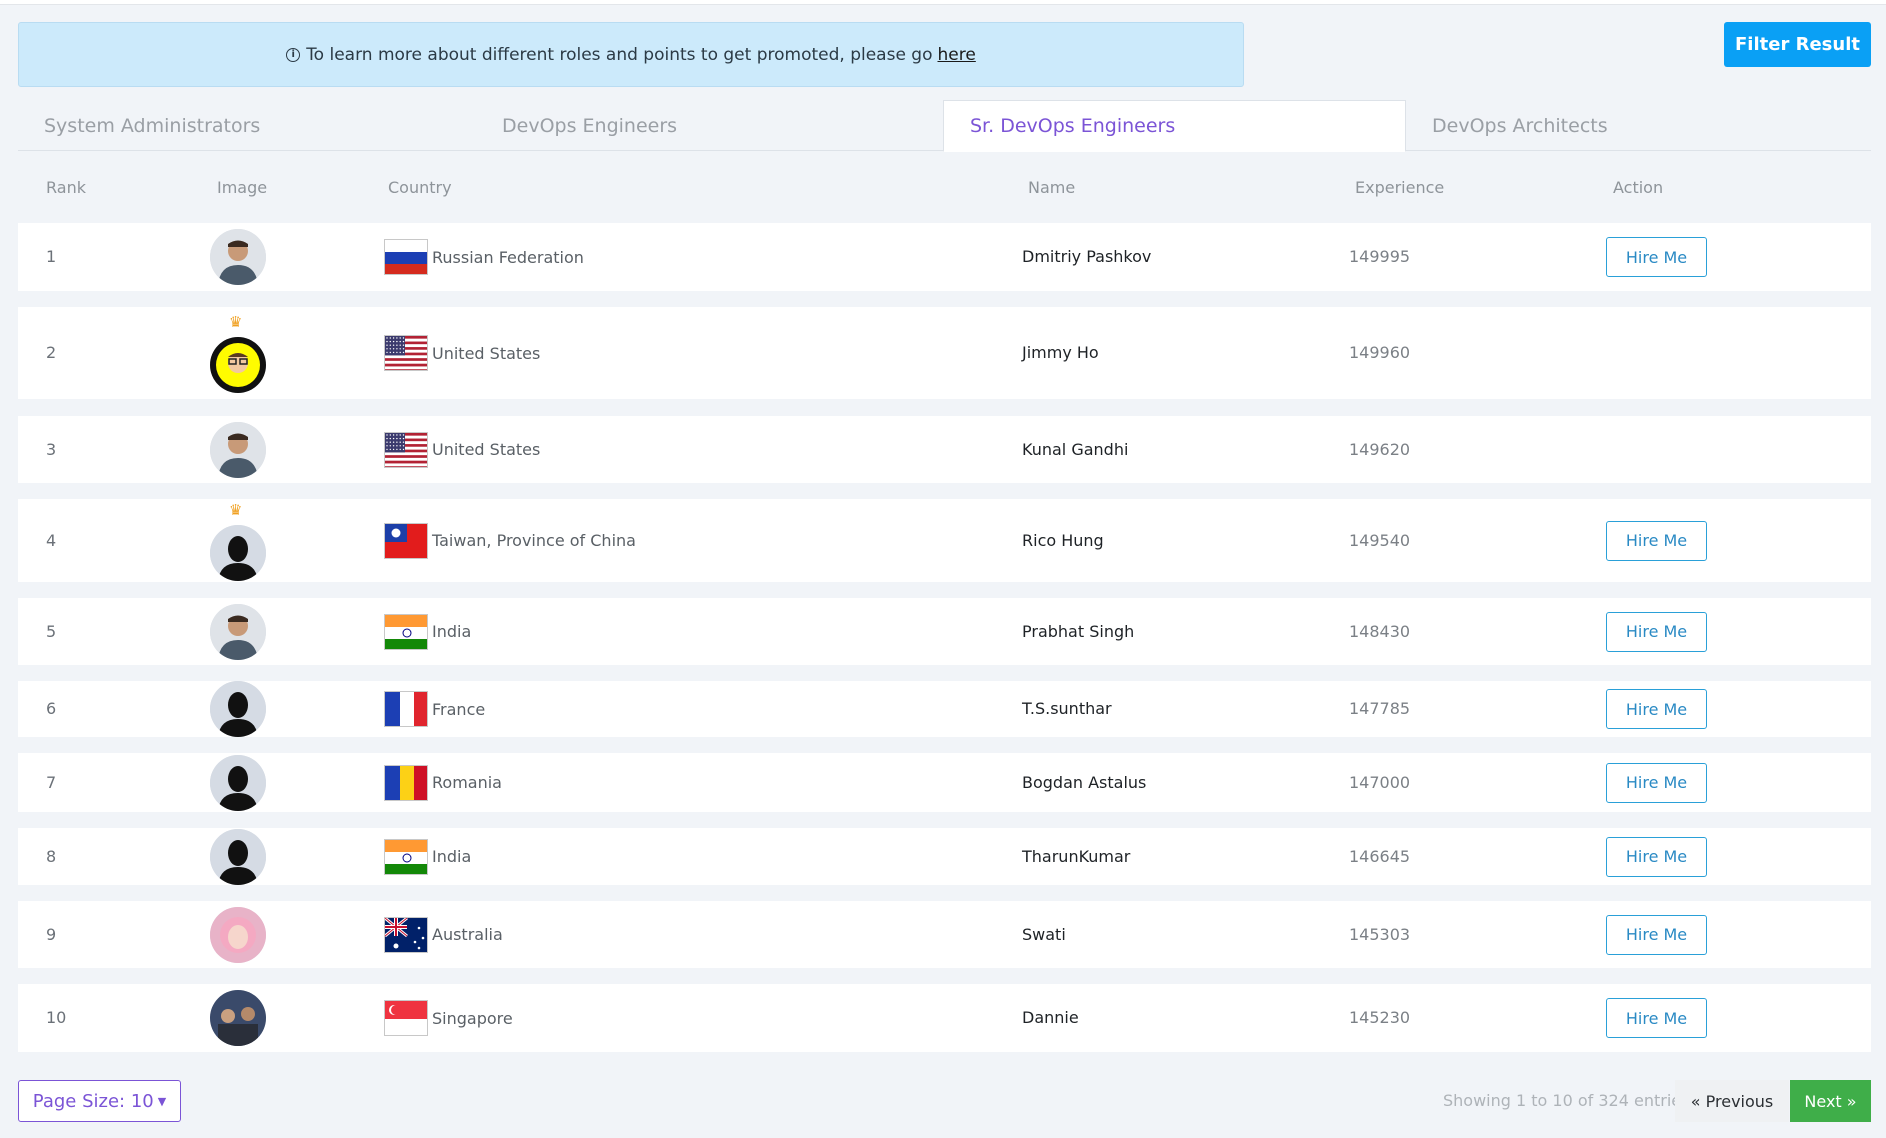 This screenshot has width=1886, height=1138. I want to click on rank-cell: 5, so click(51, 631).